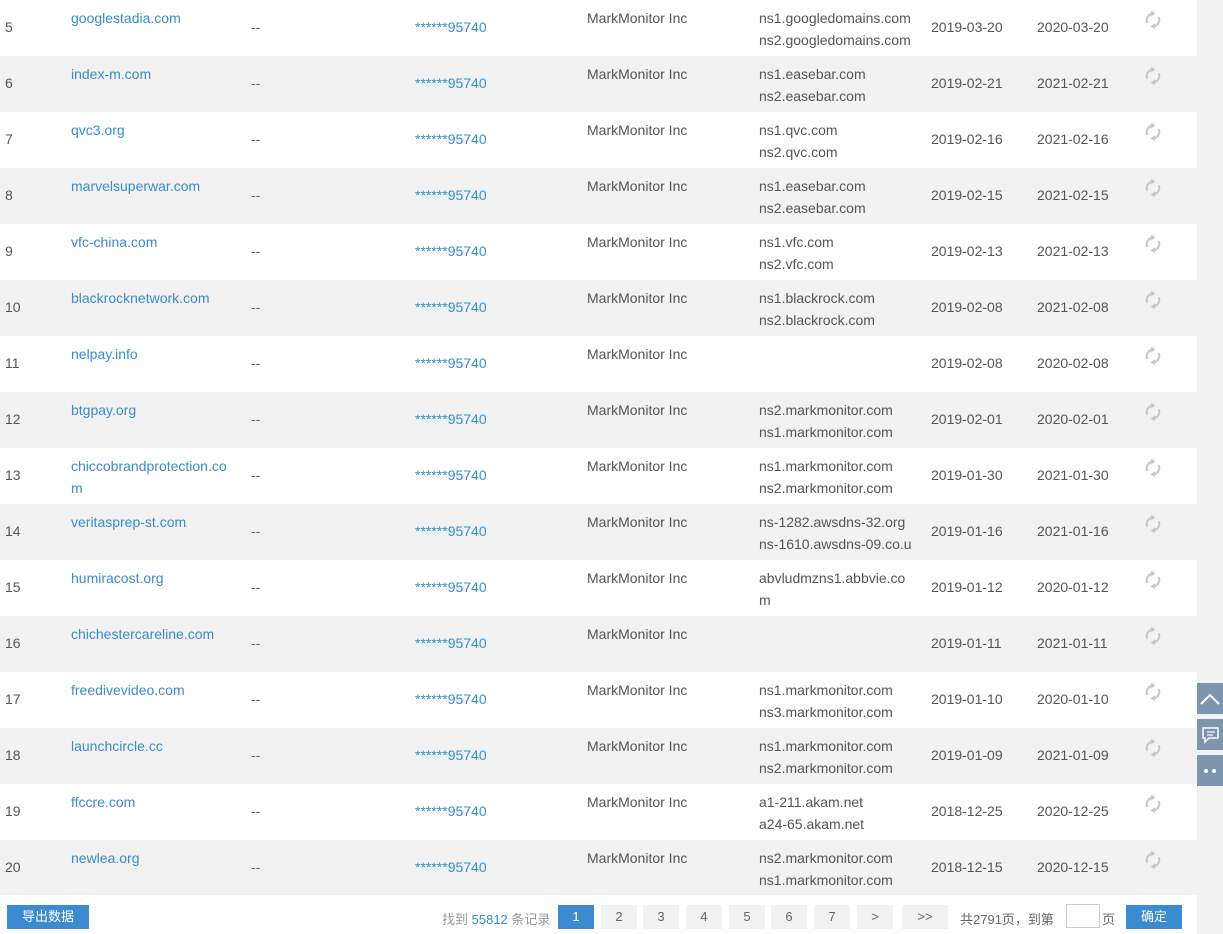 Image resolution: width=1223 pixels, height=934 pixels. I want to click on total-pages-text: 共2791页，到第, so click(1007, 919).